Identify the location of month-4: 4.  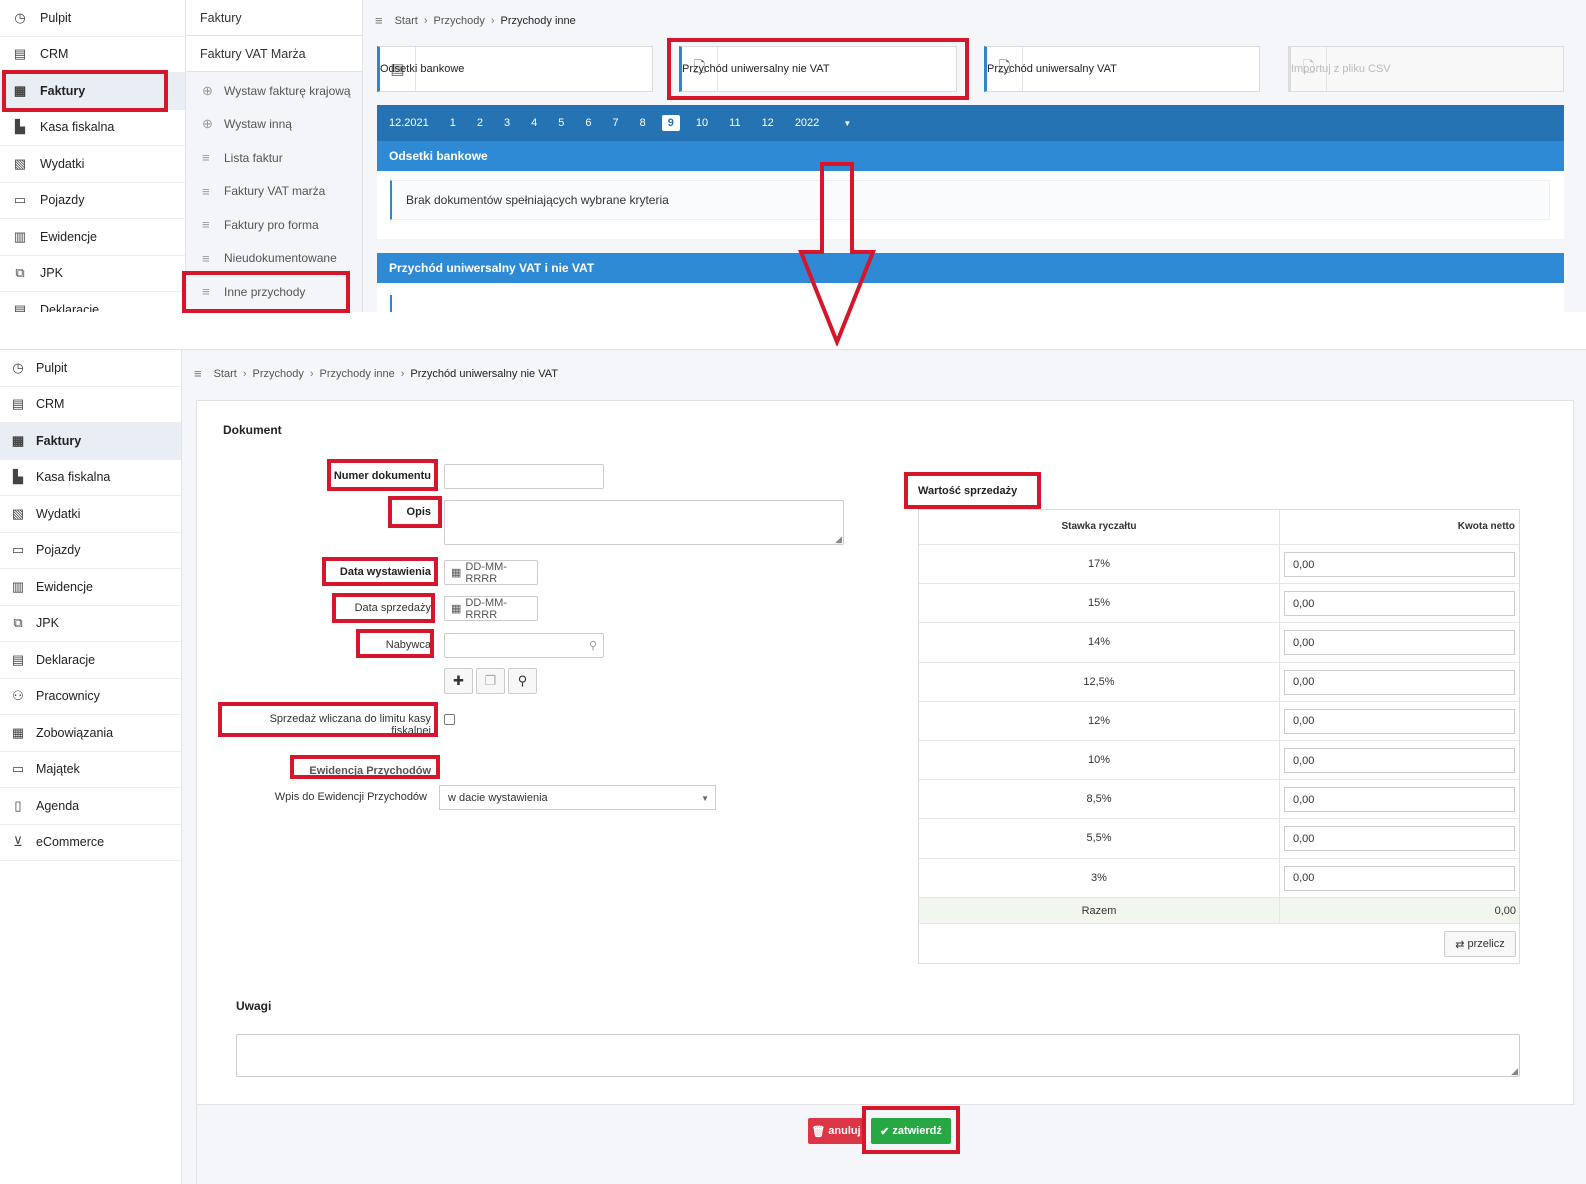
(534, 123).